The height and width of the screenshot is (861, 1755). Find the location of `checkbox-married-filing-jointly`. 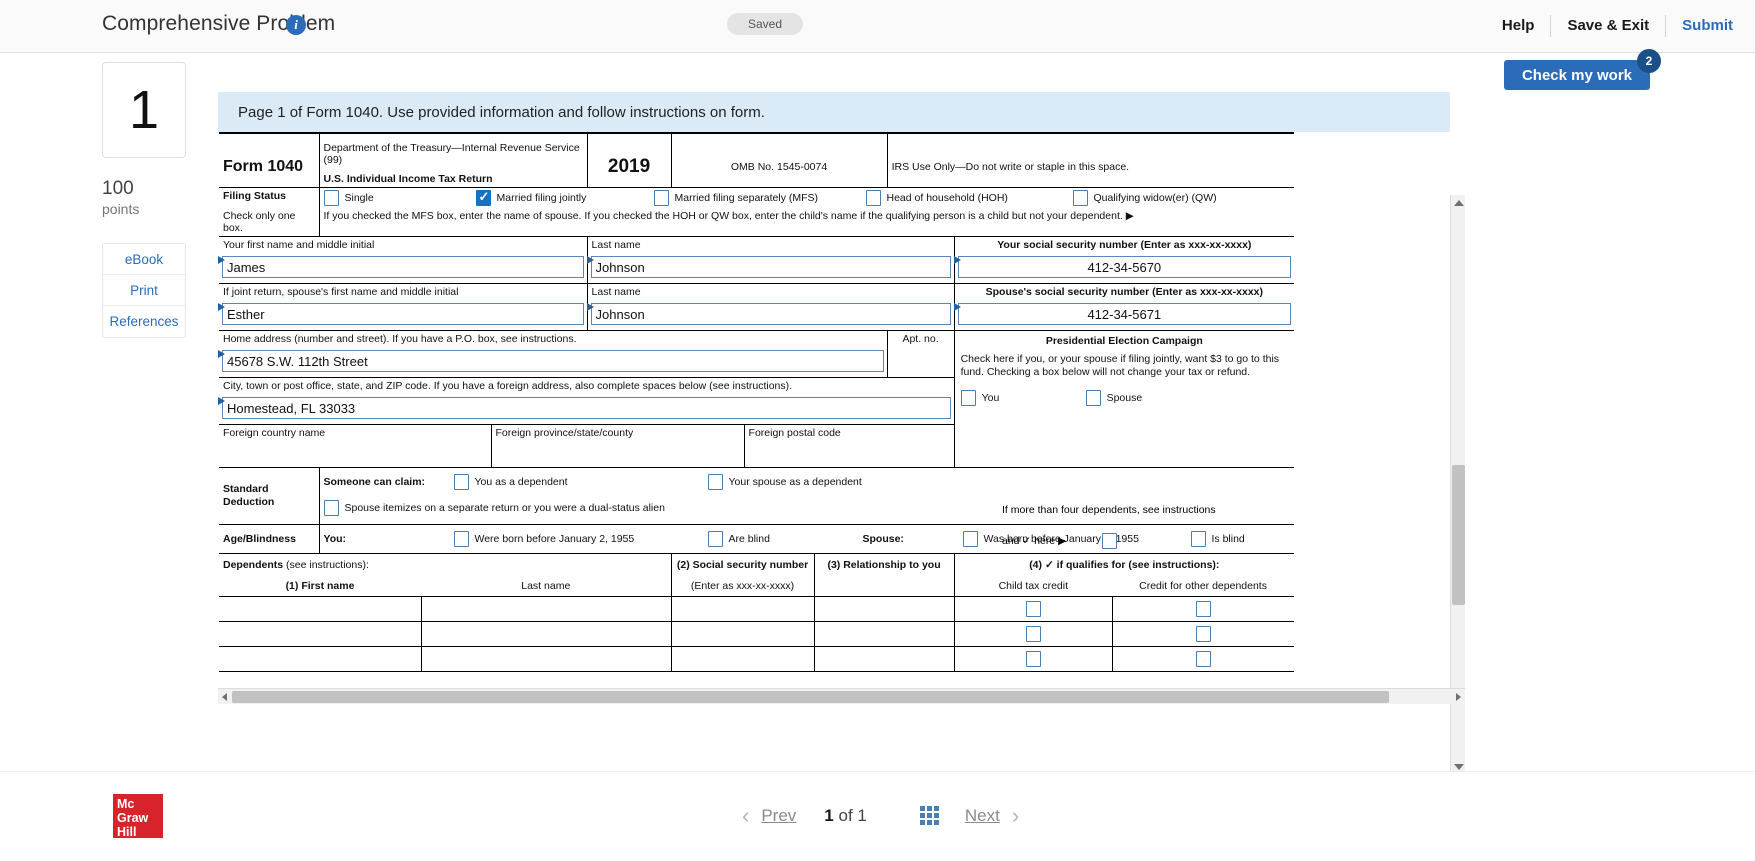

checkbox-married-filing-jointly is located at coordinates (483, 197).